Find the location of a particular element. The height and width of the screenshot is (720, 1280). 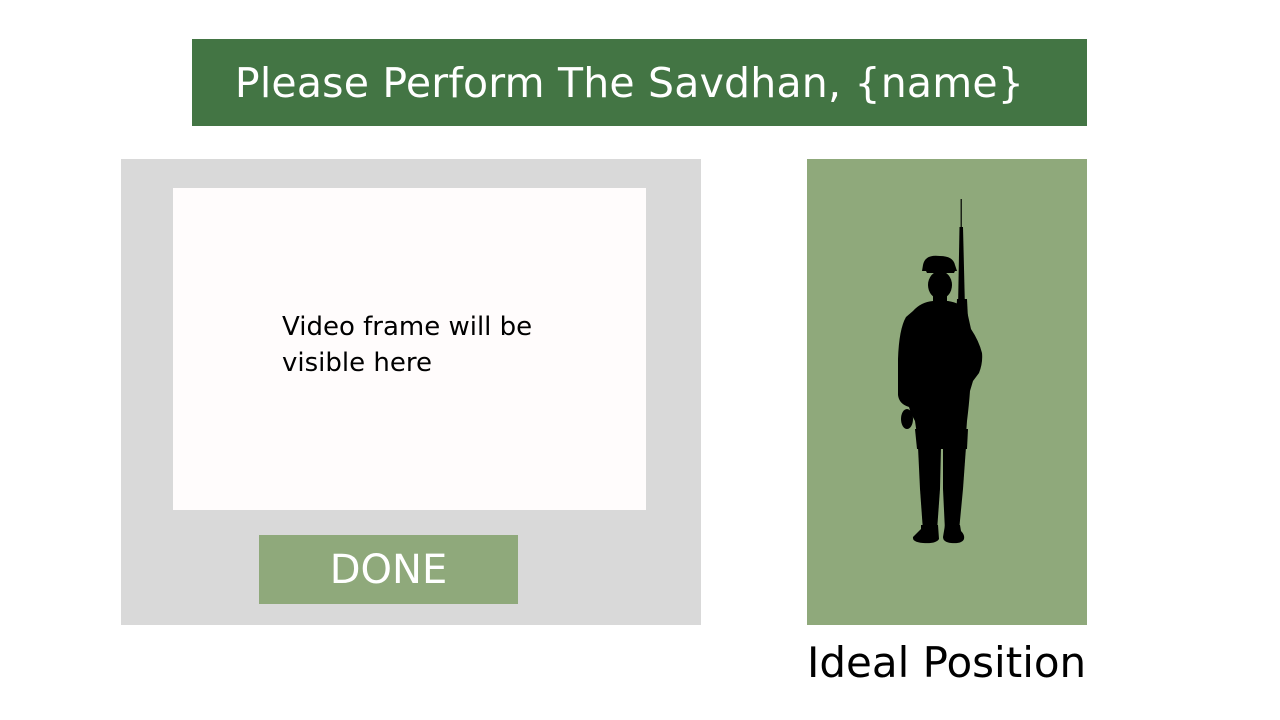

ideal-position-label: Ideal Position is located at coordinates (947, 662).